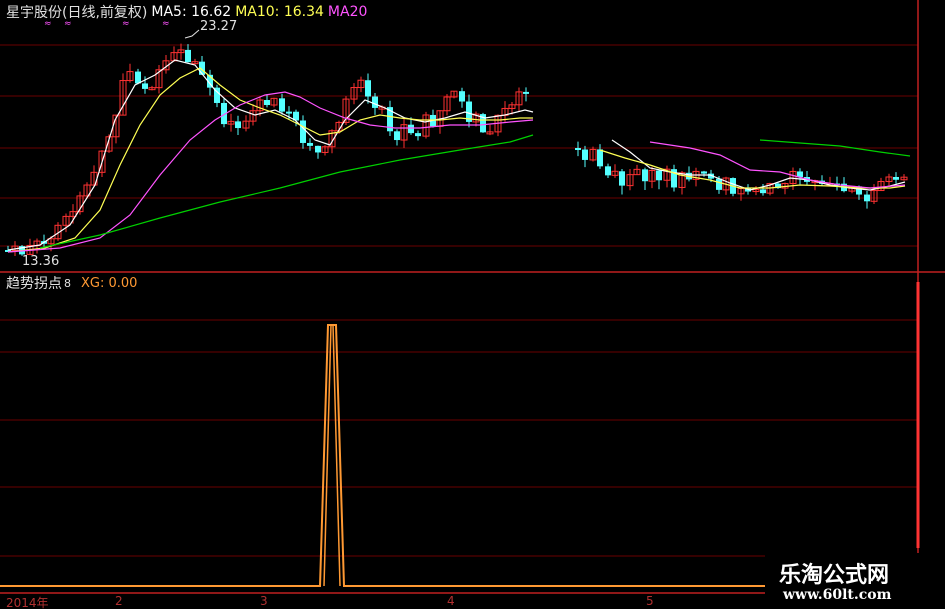  I want to click on low-price-label: 13.36, so click(41, 261).